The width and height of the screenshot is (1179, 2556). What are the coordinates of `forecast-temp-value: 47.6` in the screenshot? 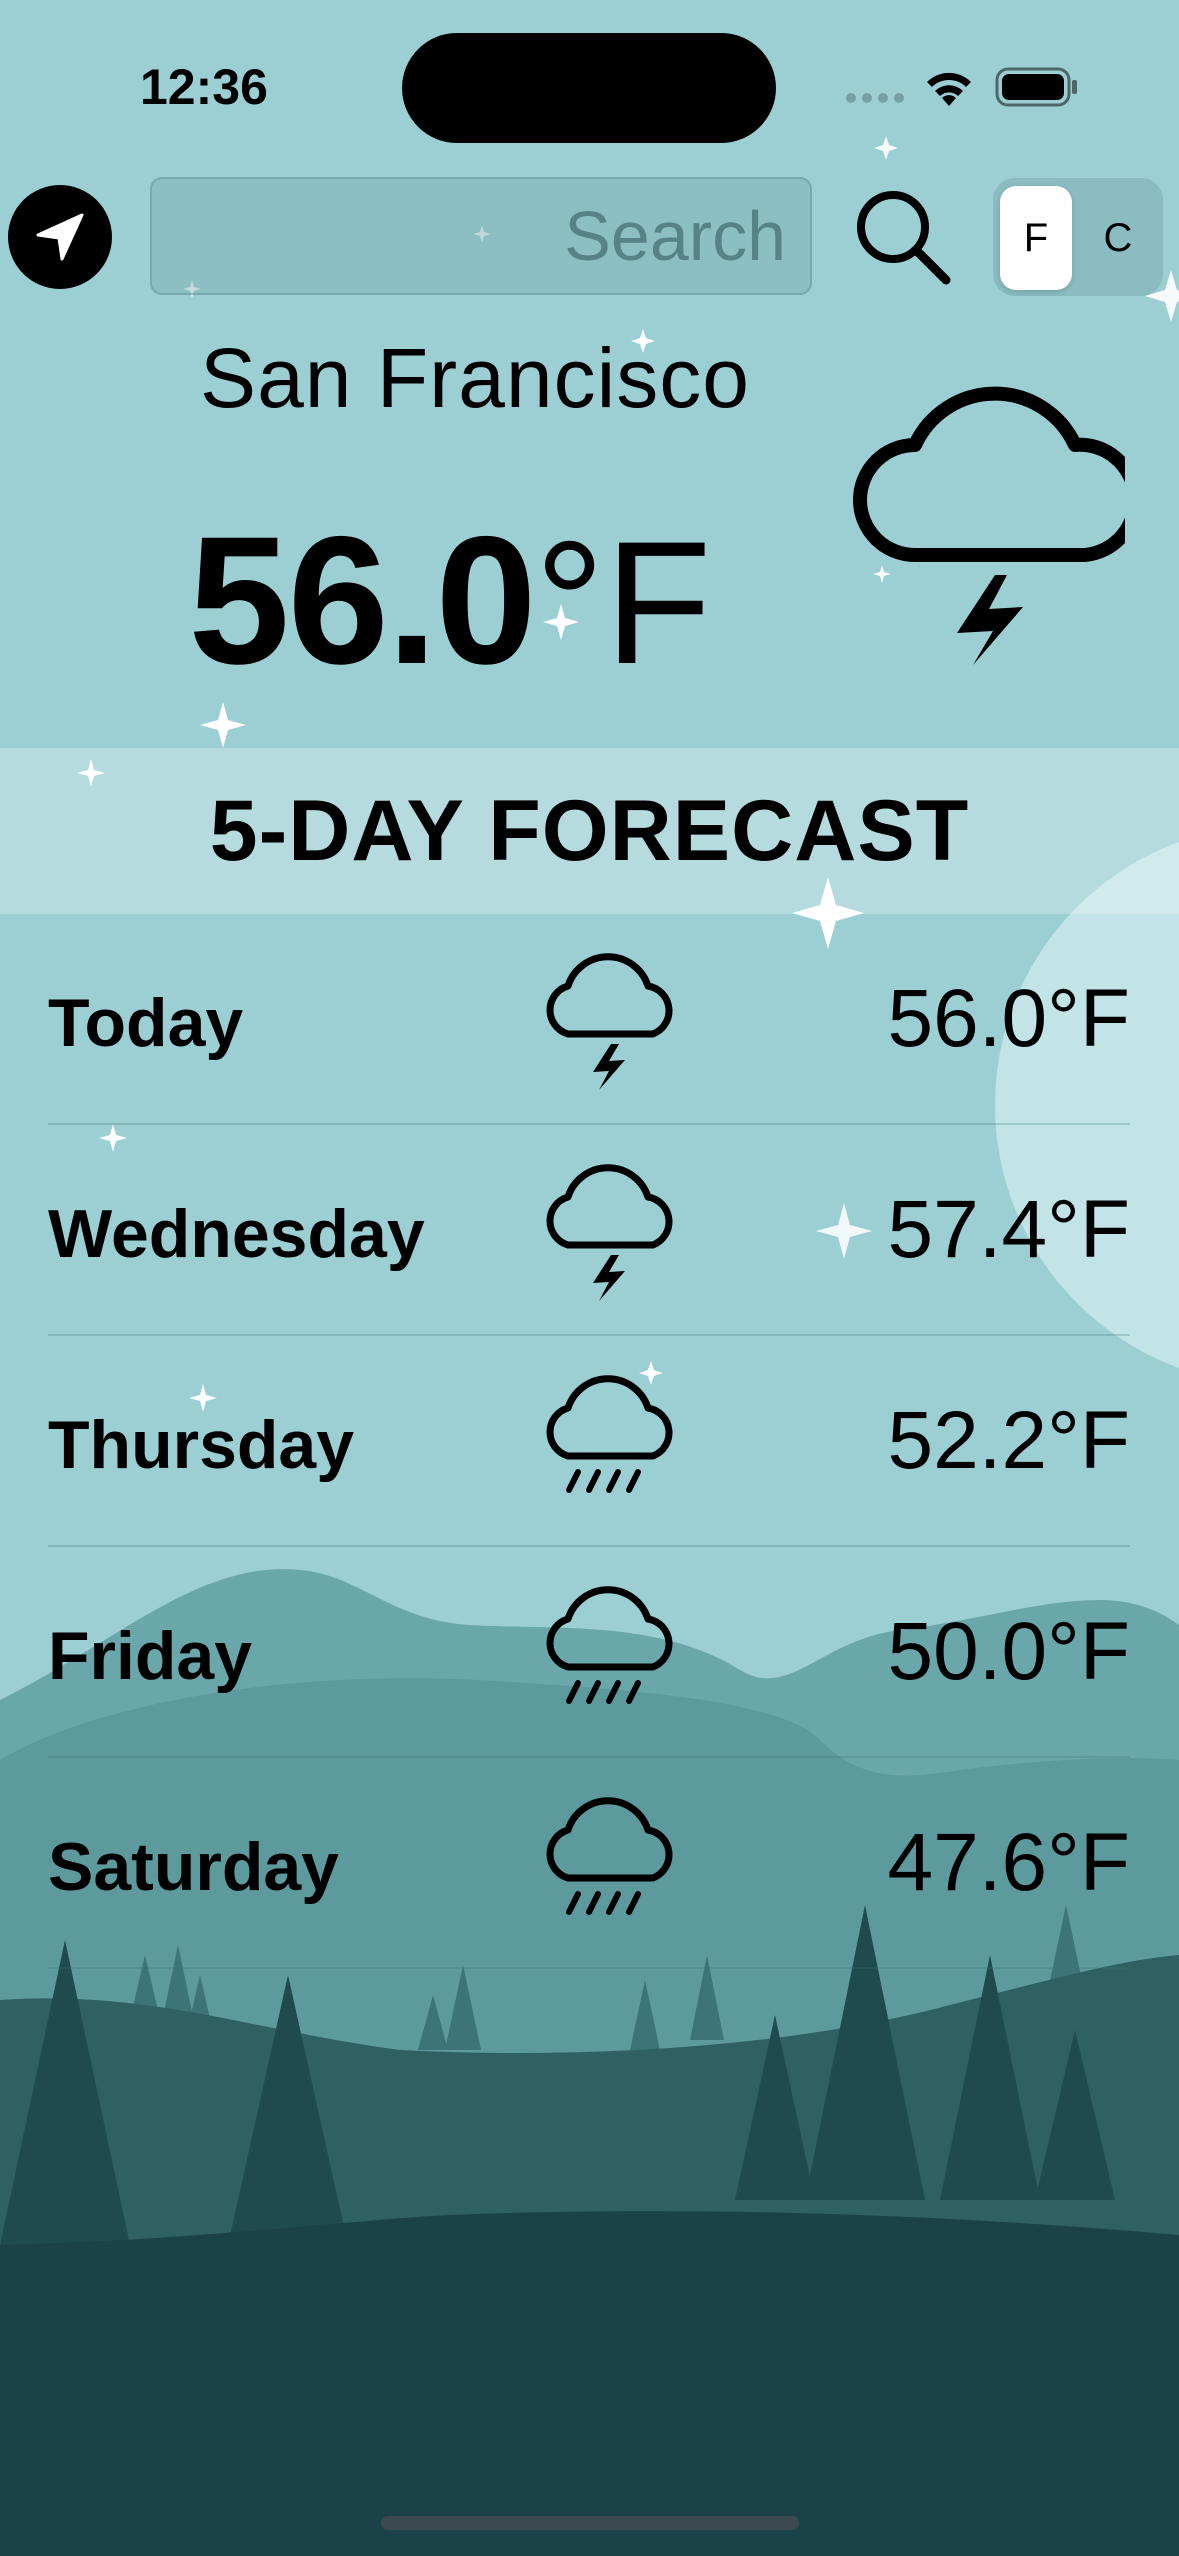 It's located at (967, 1862).